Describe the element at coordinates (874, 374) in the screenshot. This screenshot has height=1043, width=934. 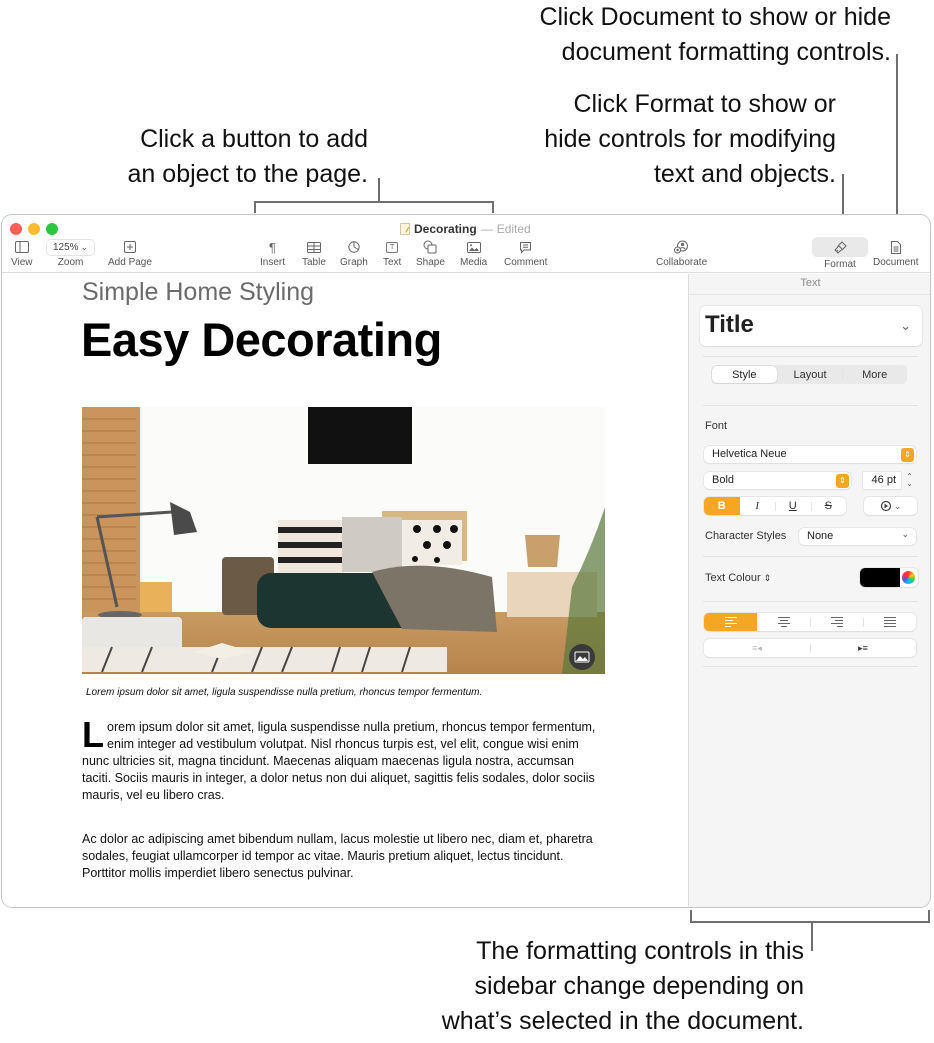
I see `tab-more: More` at that location.